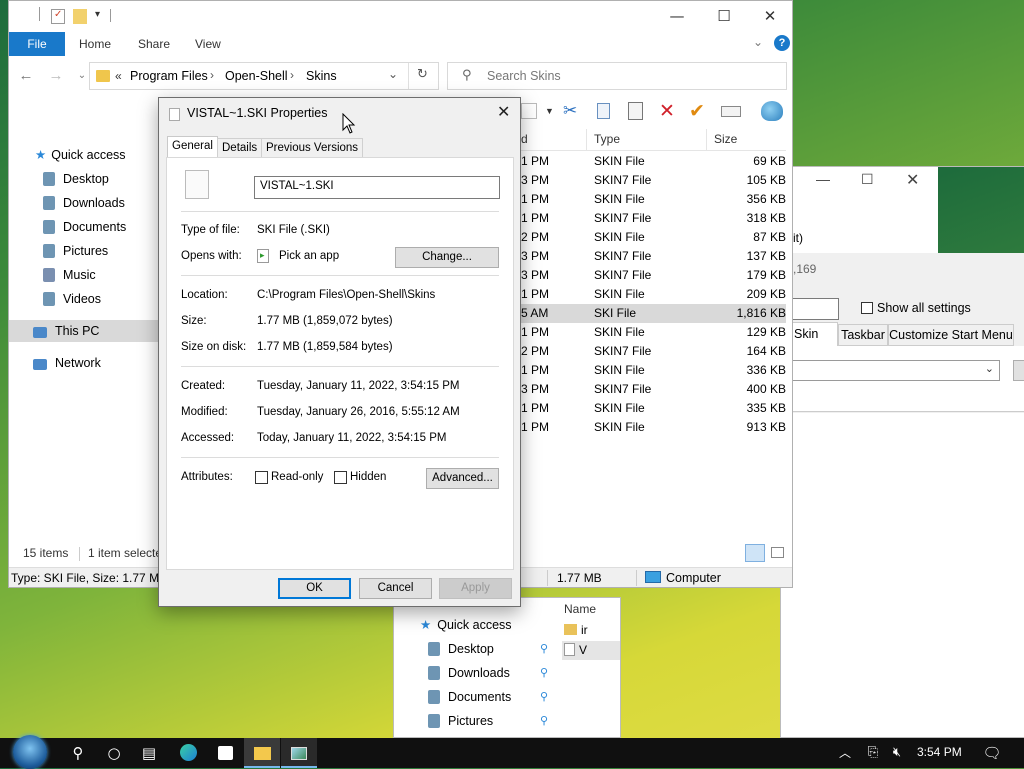  I want to click on address-bar: « Program Files › Open-Shell › Skins ⌄ ↻, so click(264, 76).